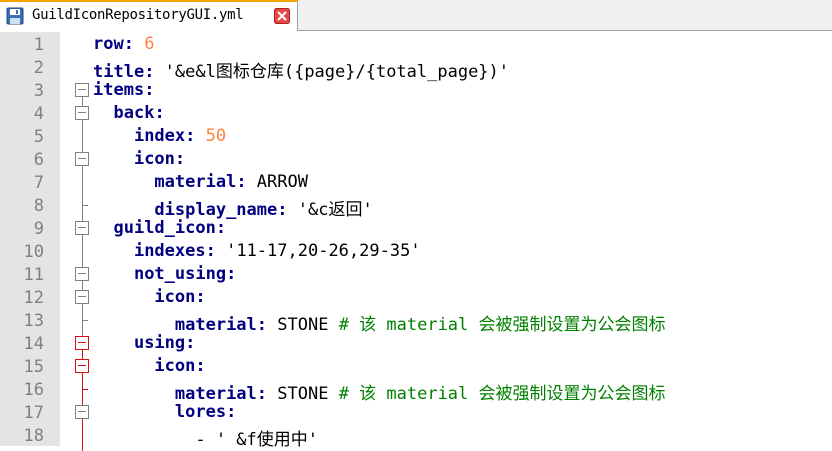 Image resolution: width=832 pixels, height=451 pixels. Describe the element at coordinates (416, 437) in the screenshot. I see `code-line: 18 - ' &f使用中'` at that location.